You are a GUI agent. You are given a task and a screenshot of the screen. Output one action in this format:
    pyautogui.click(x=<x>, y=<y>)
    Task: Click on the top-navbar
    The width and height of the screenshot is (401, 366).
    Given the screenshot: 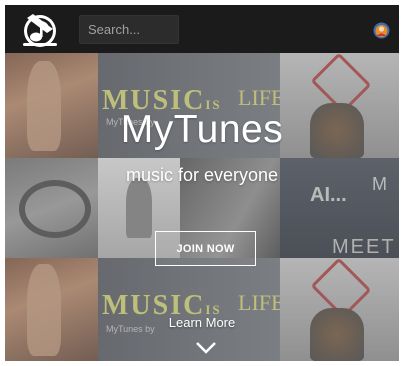 What is the action you would take?
    pyautogui.click(x=202, y=29)
    